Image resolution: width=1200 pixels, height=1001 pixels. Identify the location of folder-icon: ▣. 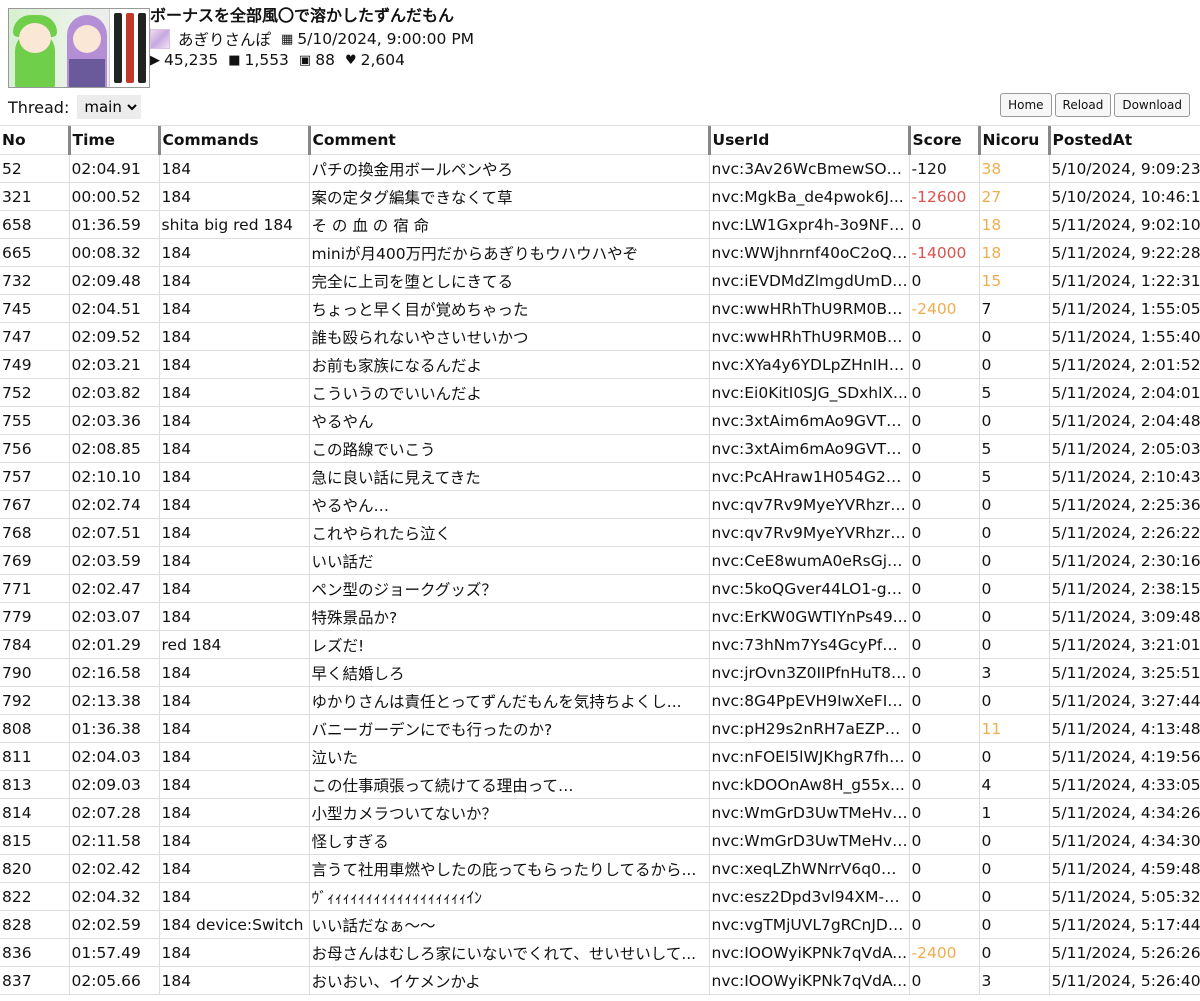
(305, 60).